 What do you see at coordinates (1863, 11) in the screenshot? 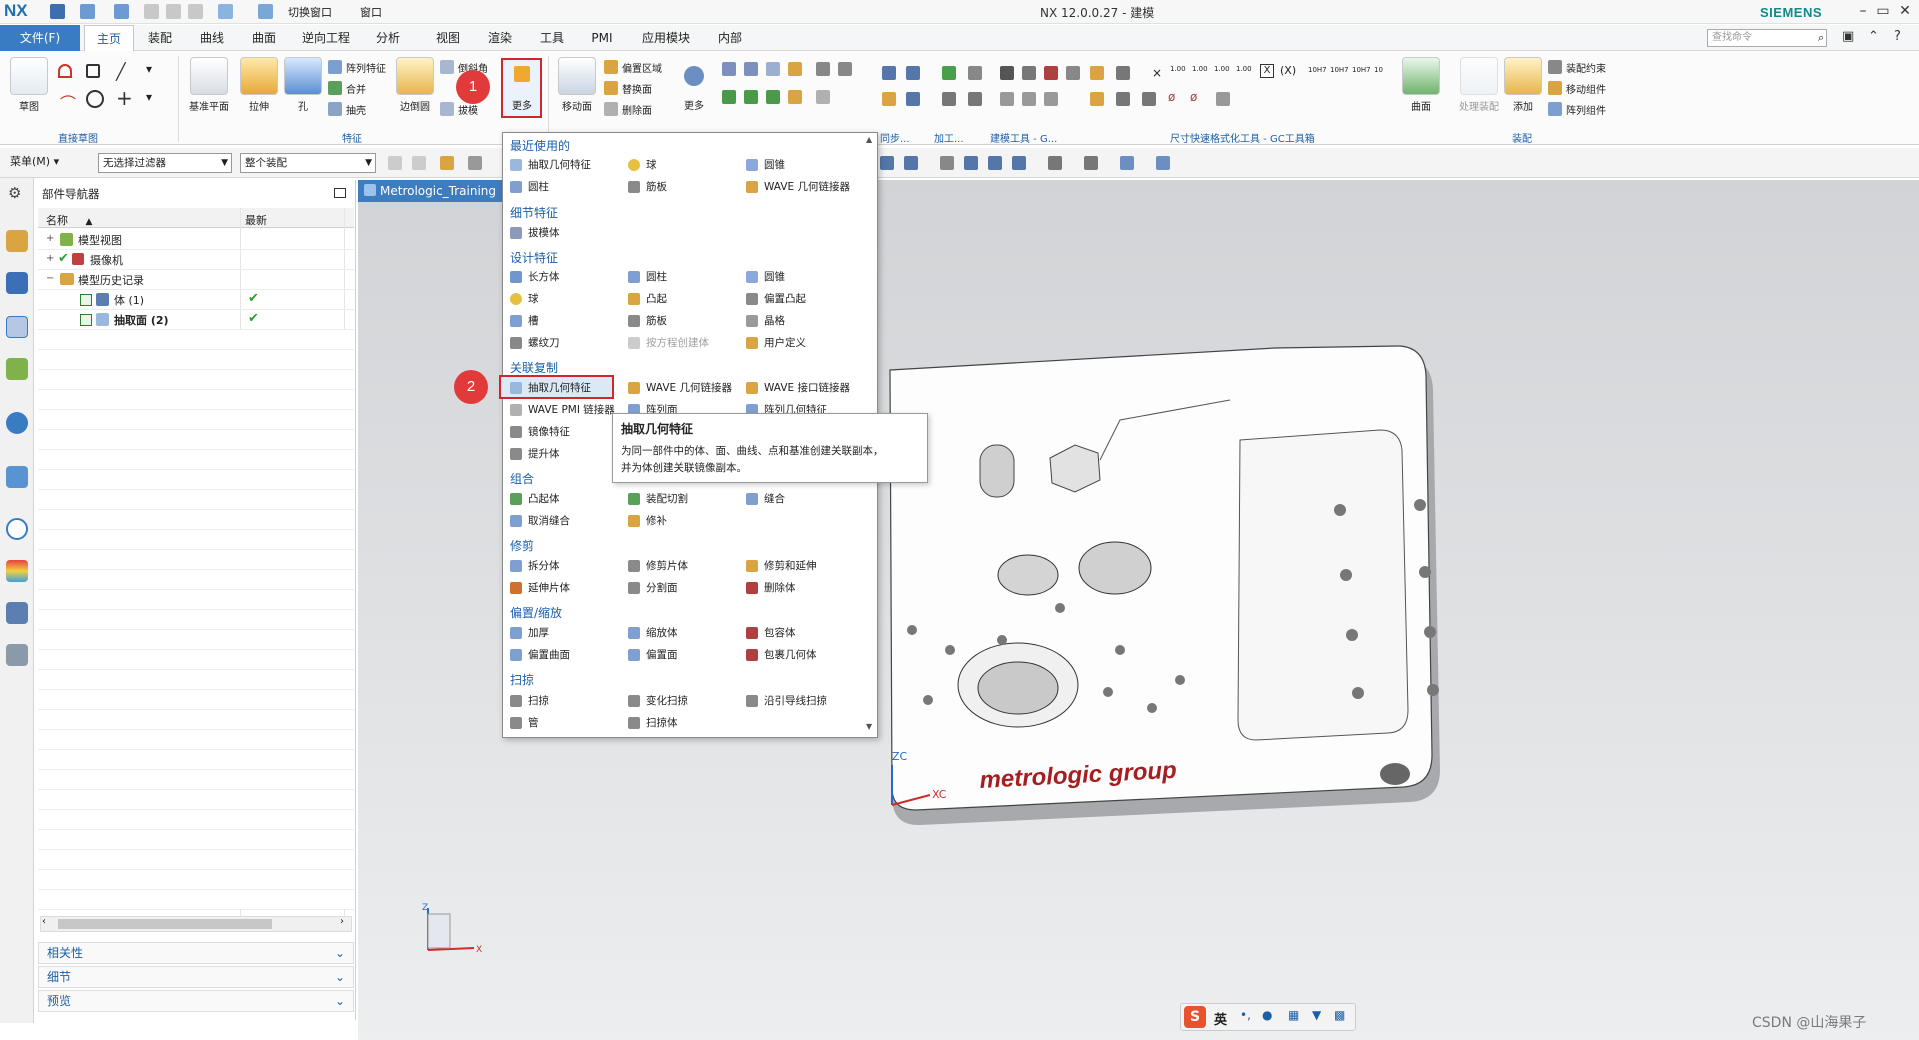
I see `minimize-icon: –` at bounding box center [1863, 11].